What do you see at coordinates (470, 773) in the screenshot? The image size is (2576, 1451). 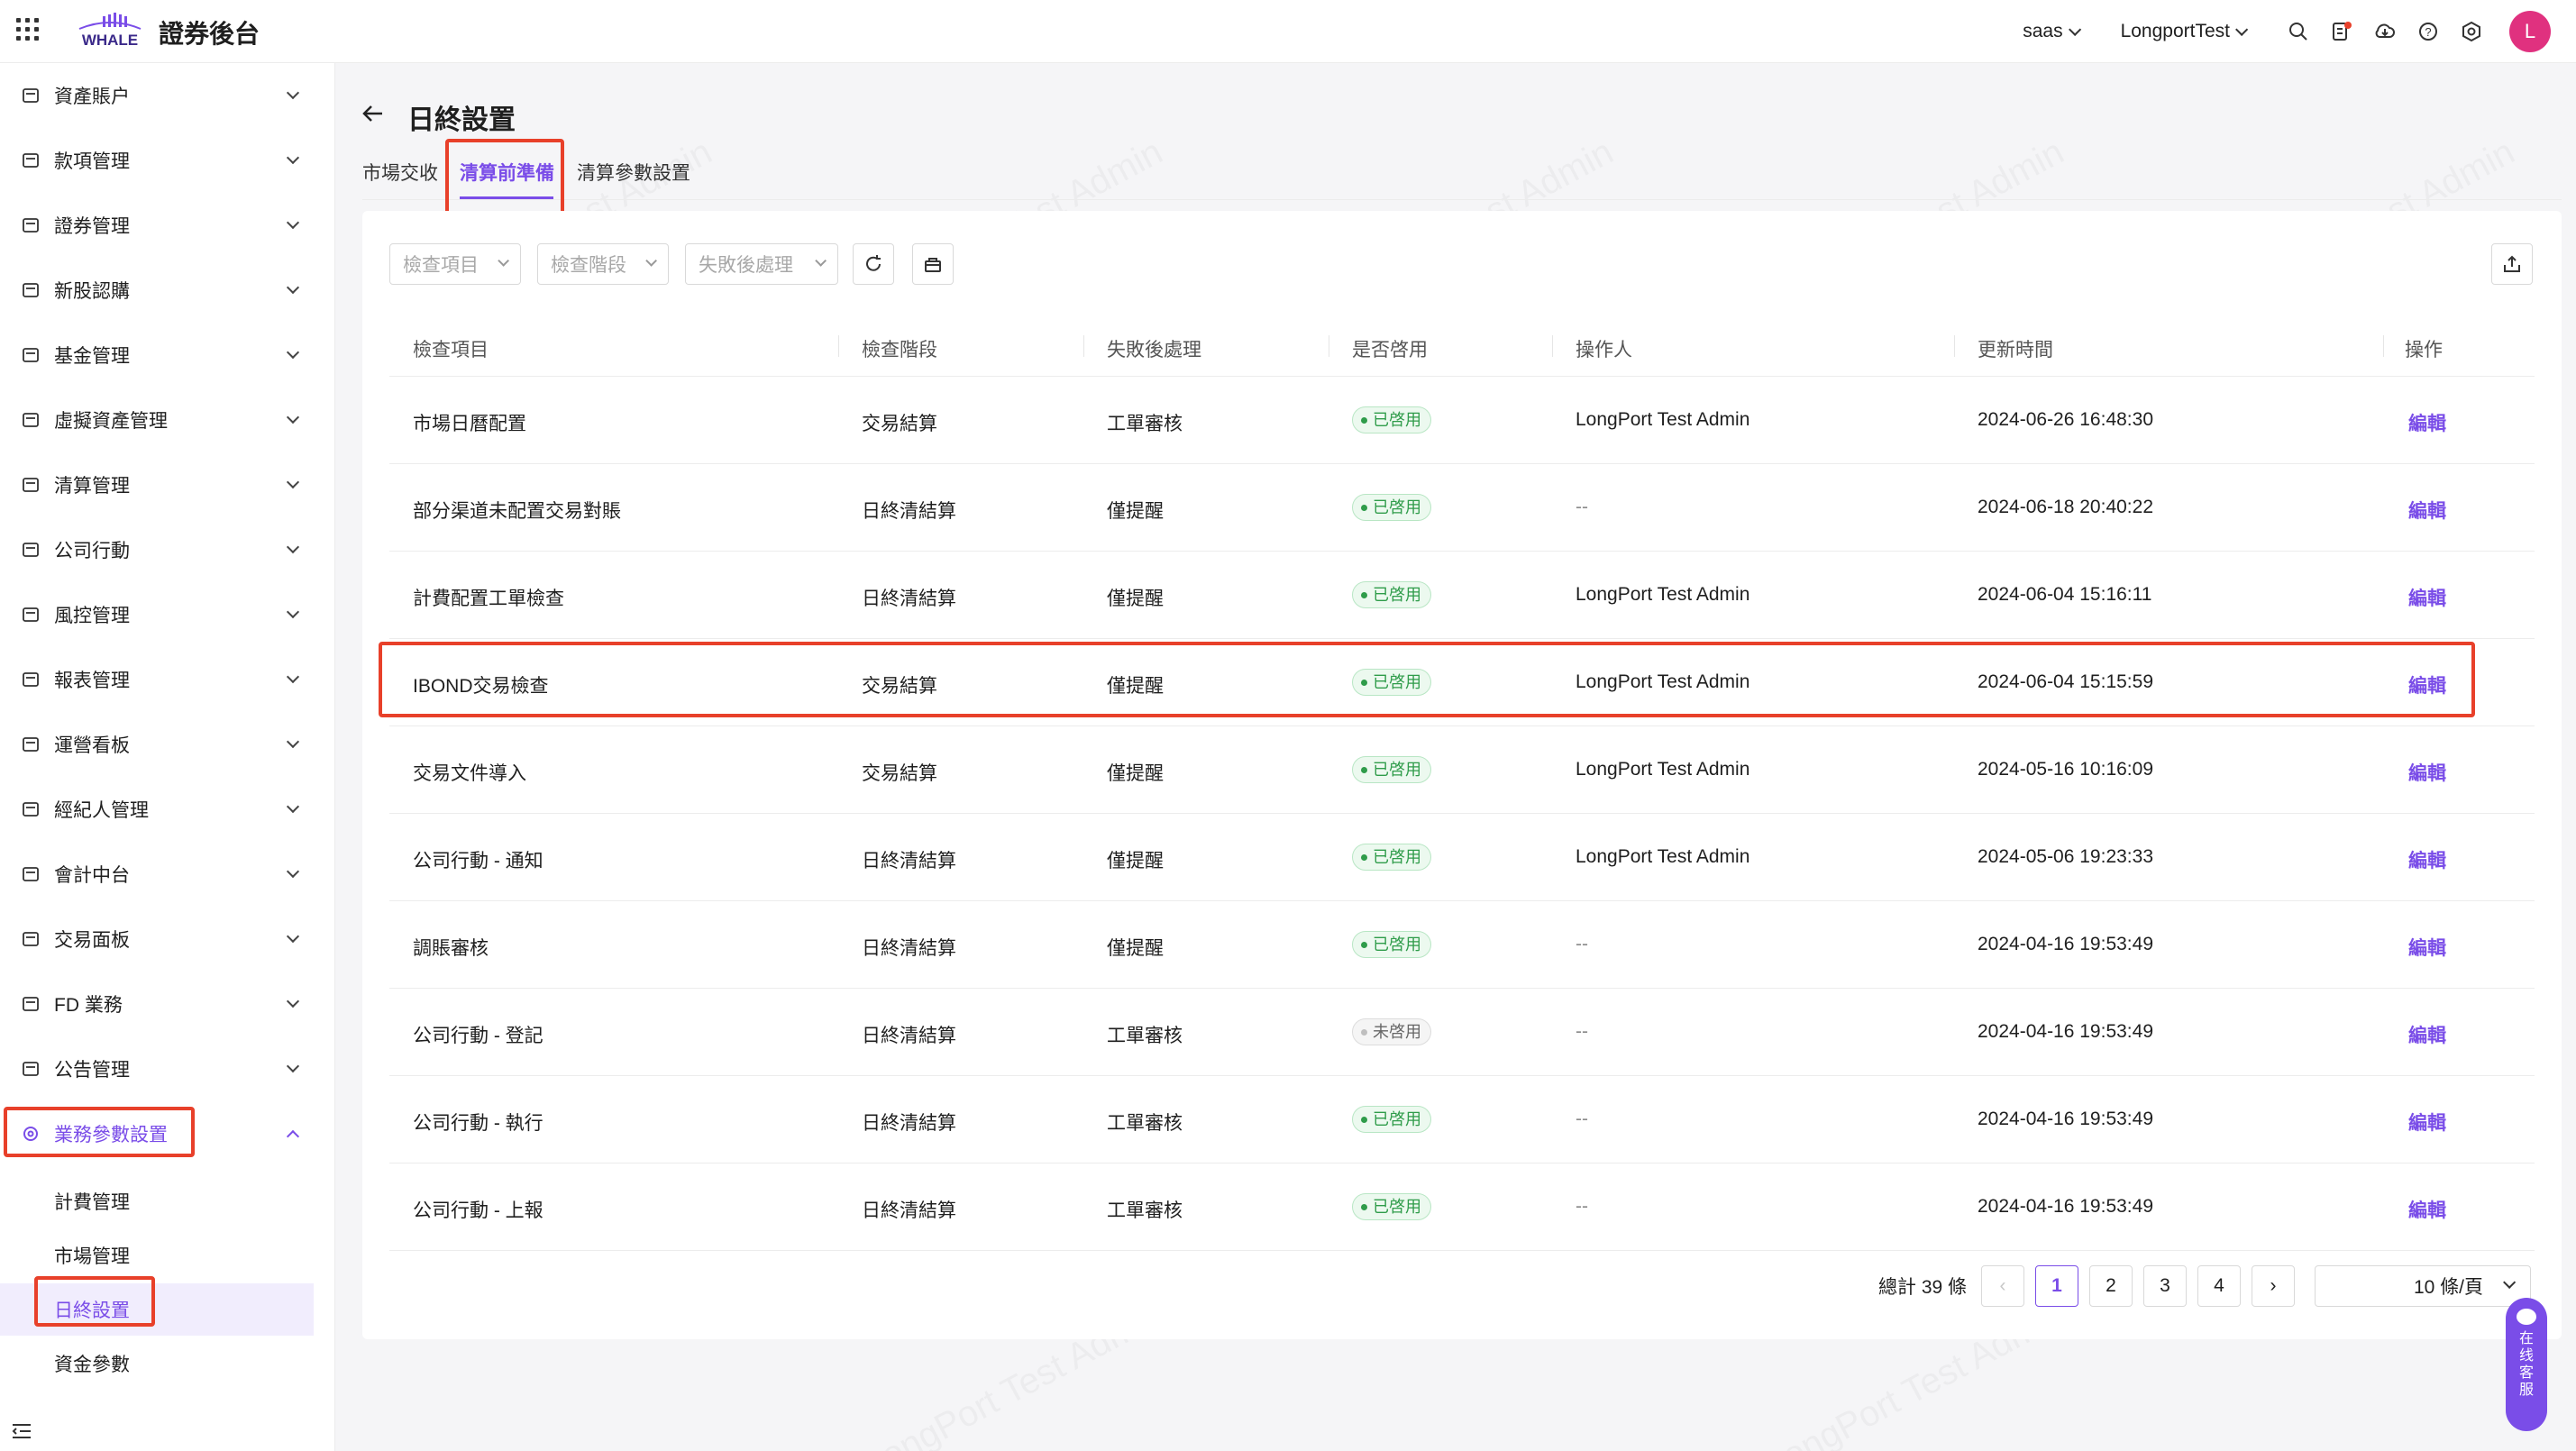 I see `cell-check-item: 交易文件導入` at bounding box center [470, 773].